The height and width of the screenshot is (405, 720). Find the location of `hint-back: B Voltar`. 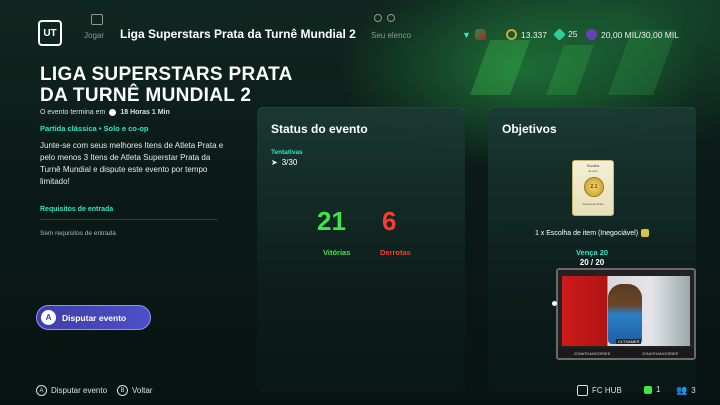

hint-back: B Voltar is located at coordinates (134, 390).